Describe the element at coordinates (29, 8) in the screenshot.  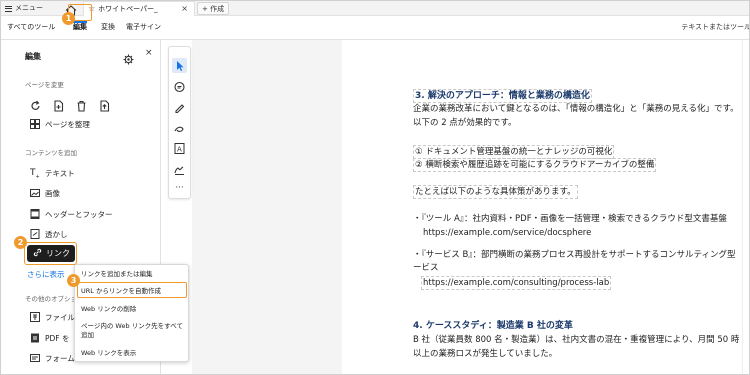
I see `menu-label: メニュー` at that location.